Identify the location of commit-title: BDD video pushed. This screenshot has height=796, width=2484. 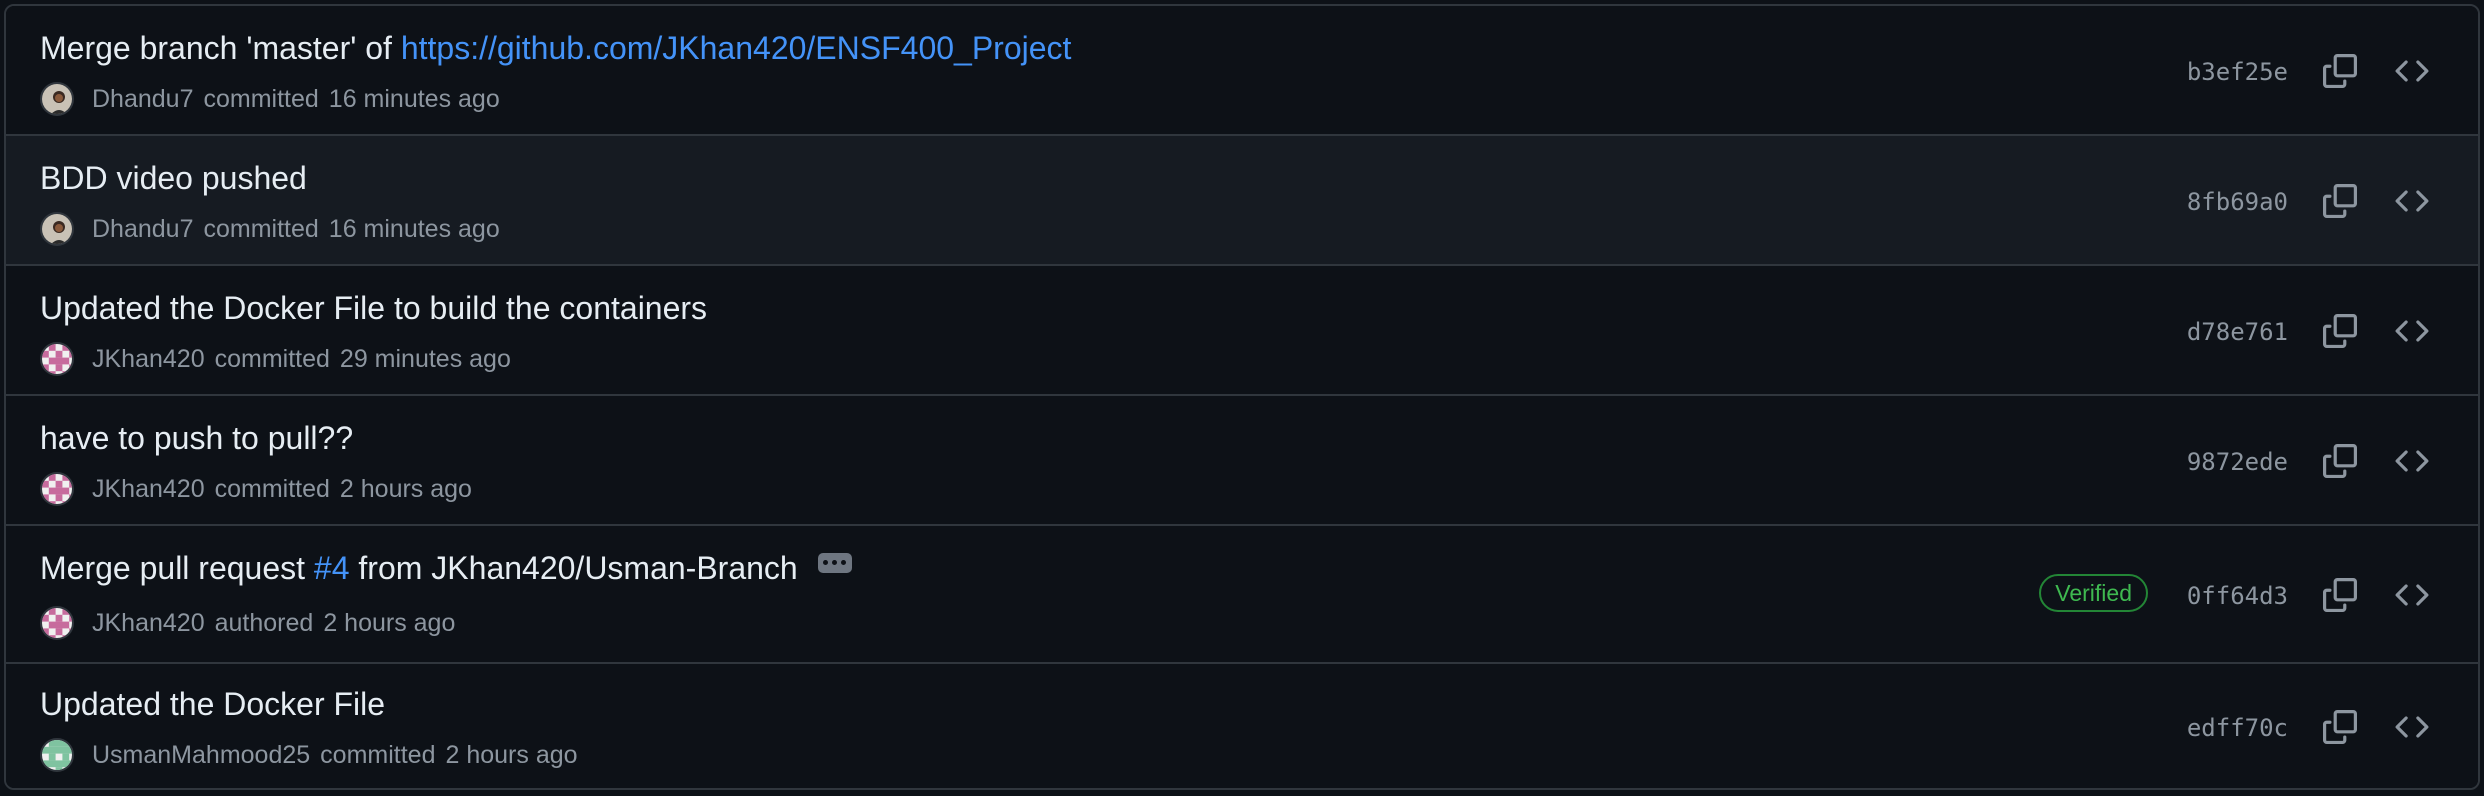
(173, 178).